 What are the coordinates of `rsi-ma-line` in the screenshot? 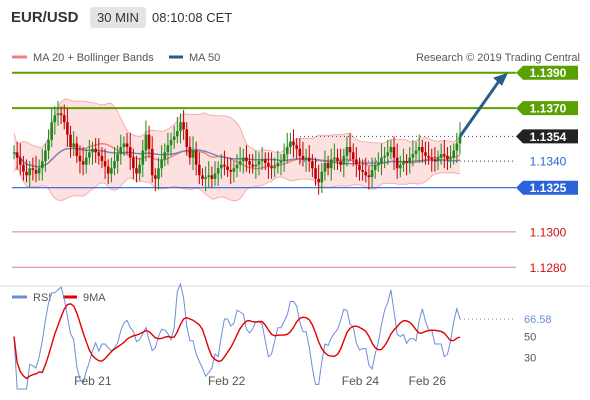 It's located at (237, 341).